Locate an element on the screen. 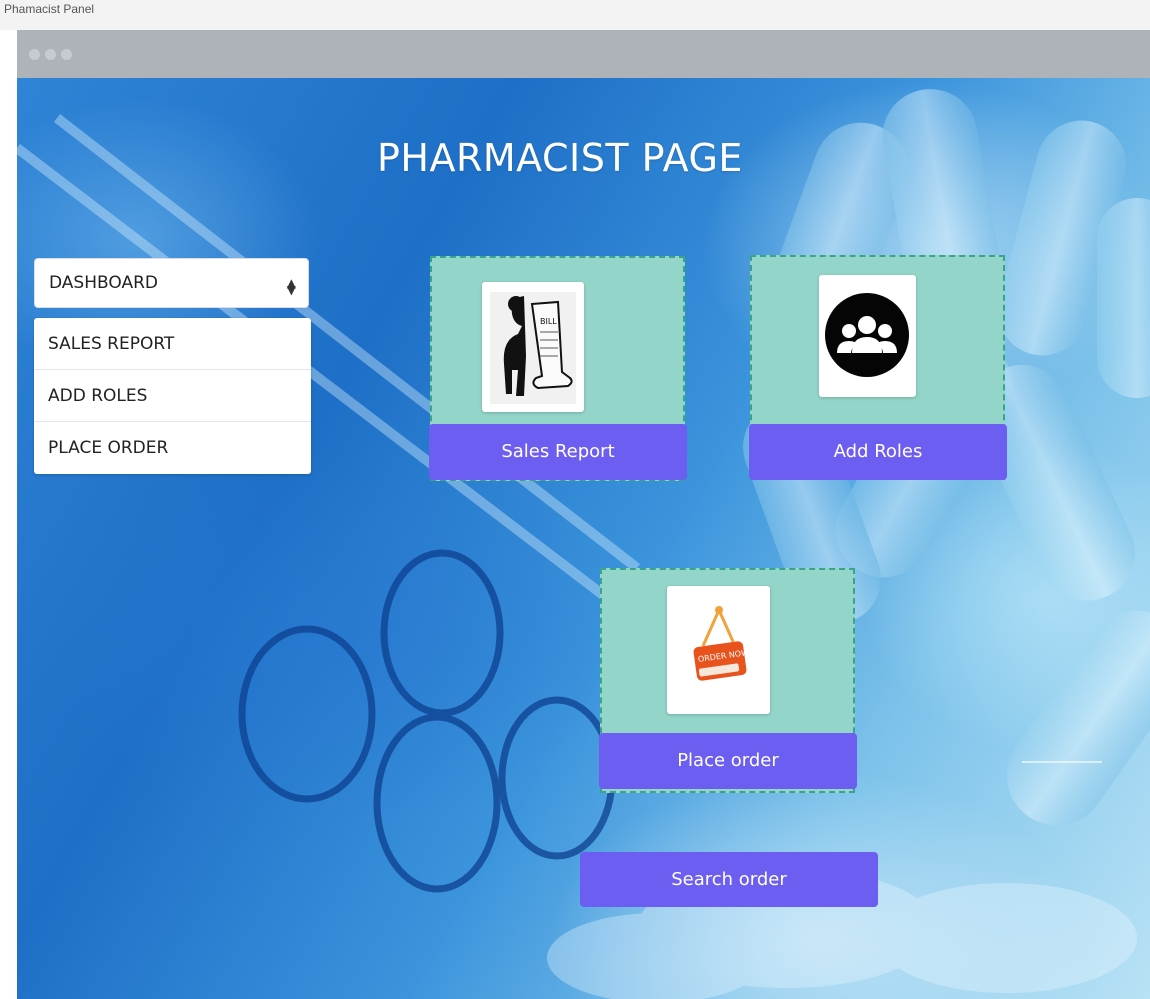 Image resolution: width=1150 pixels, height=999 pixels. dashboard-select-value: DASHBOARD is located at coordinates (103, 283).